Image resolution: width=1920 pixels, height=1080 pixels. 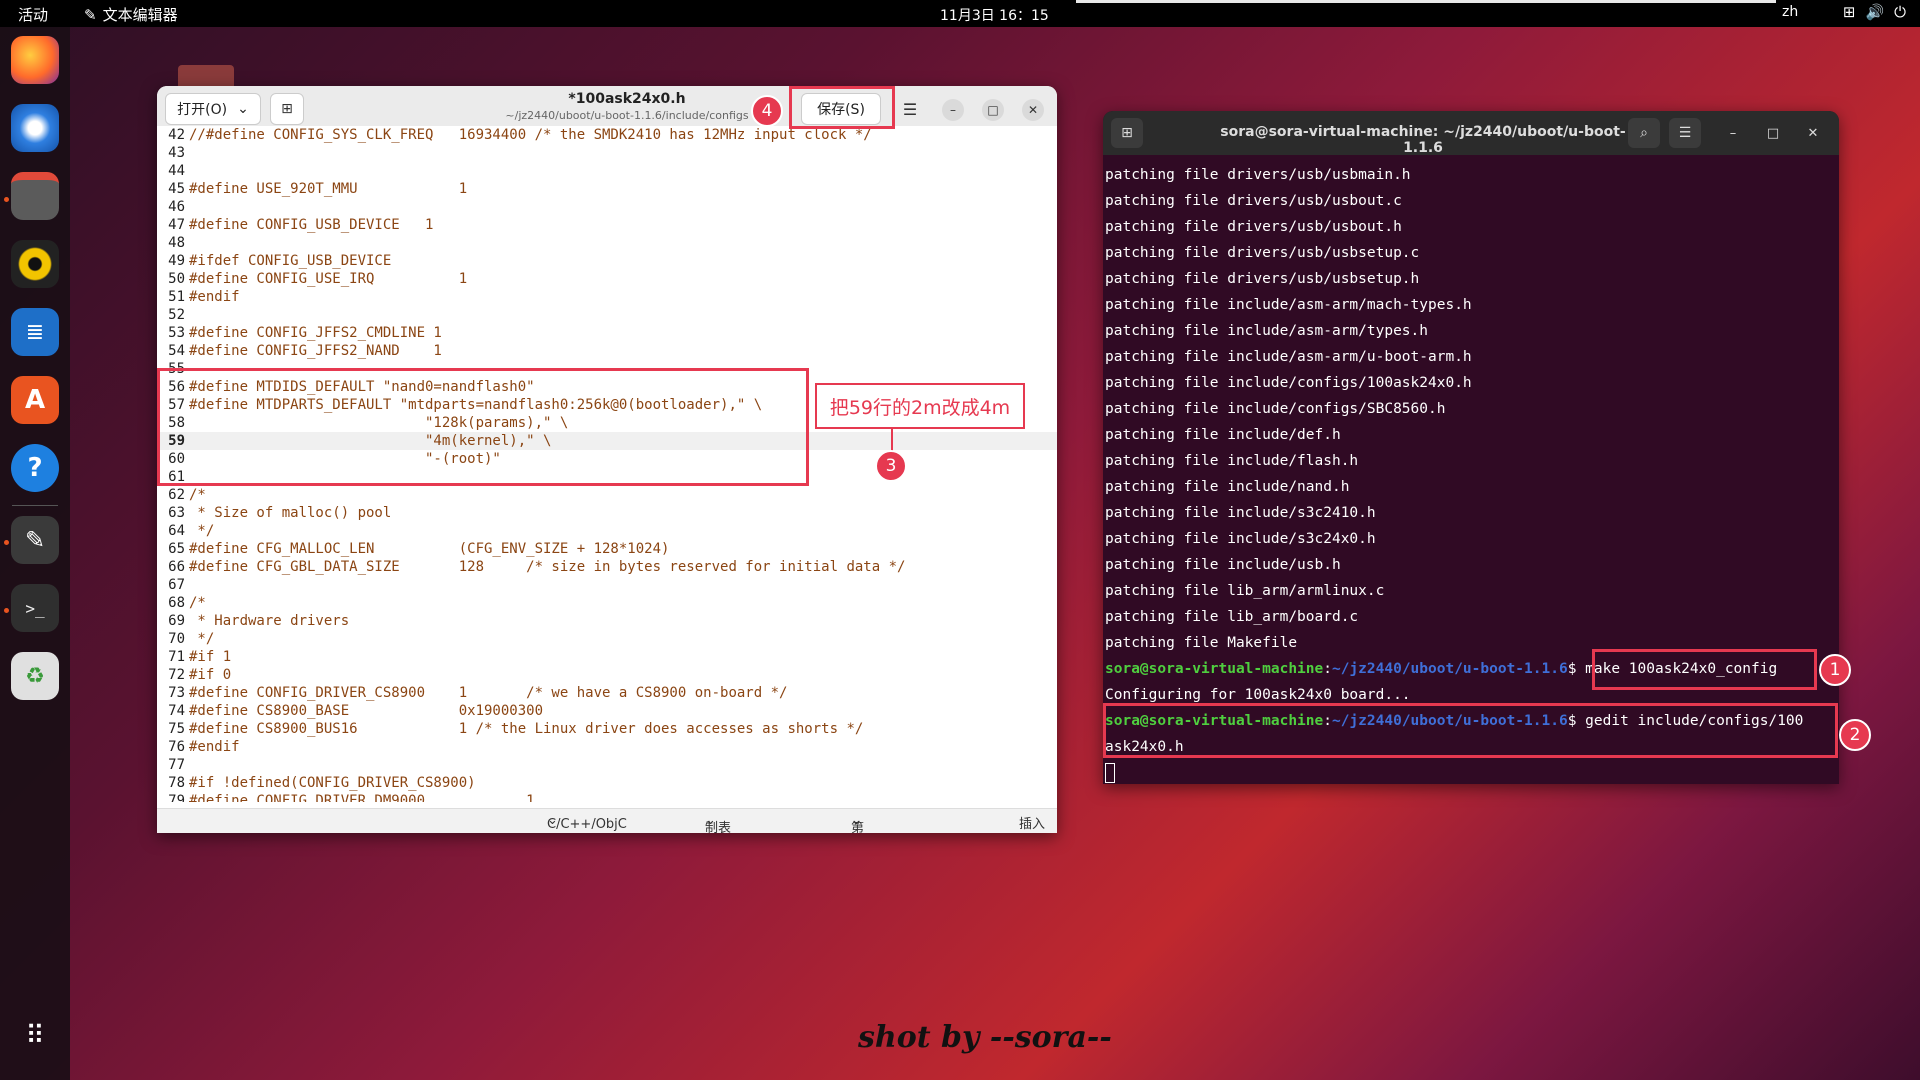 What do you see at coordinates (213, 109) in the screenshot?
I see `open-button: 打开(O) ⌄` at bounding box center [213, 109].